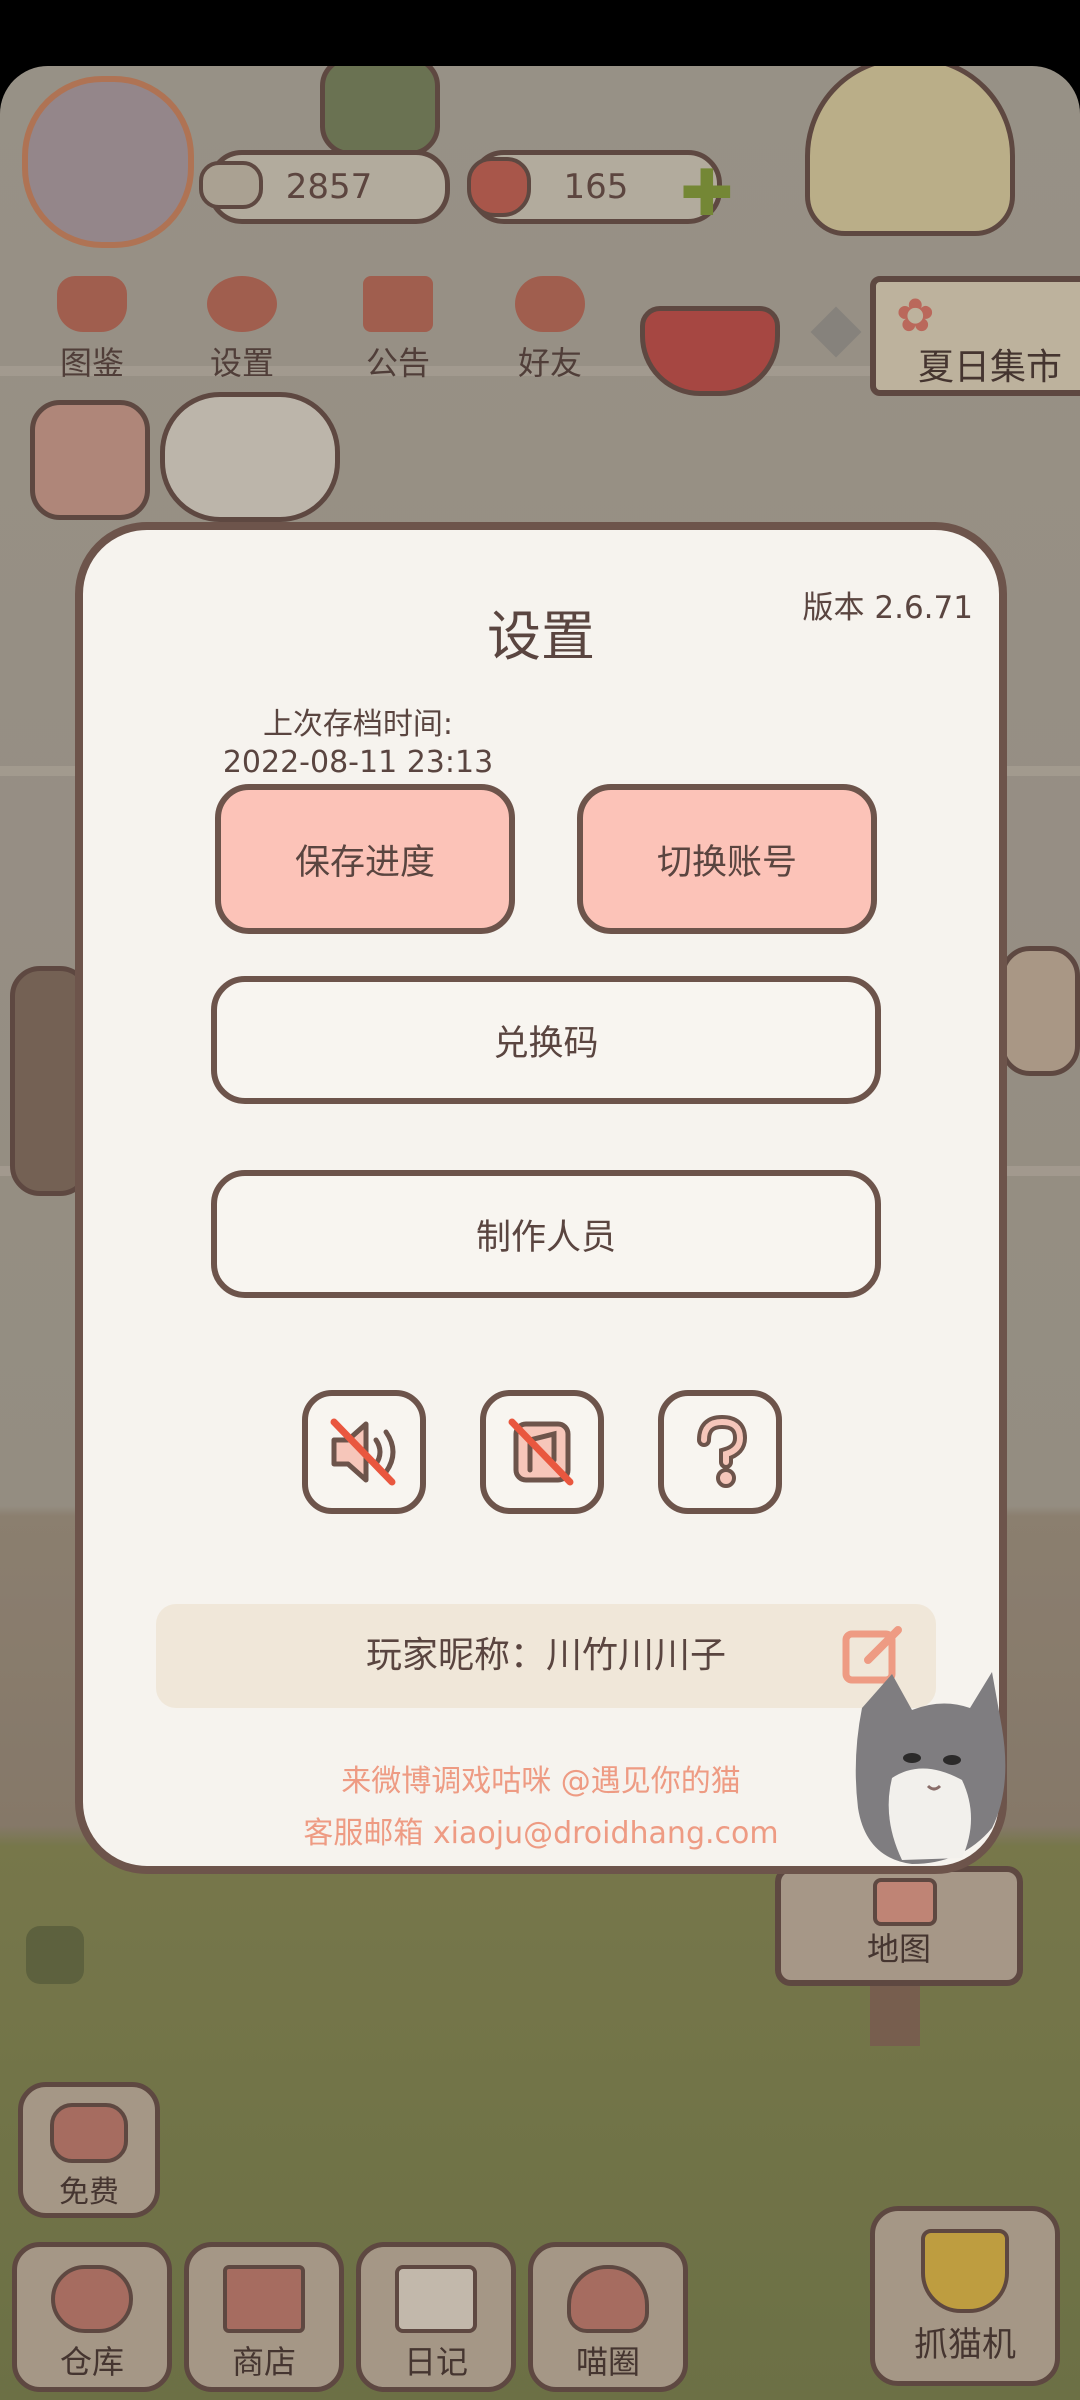 The width and height of the screenshot is (1080, 2400). I want to click on sound-toggle-button, so click(364, 1452).